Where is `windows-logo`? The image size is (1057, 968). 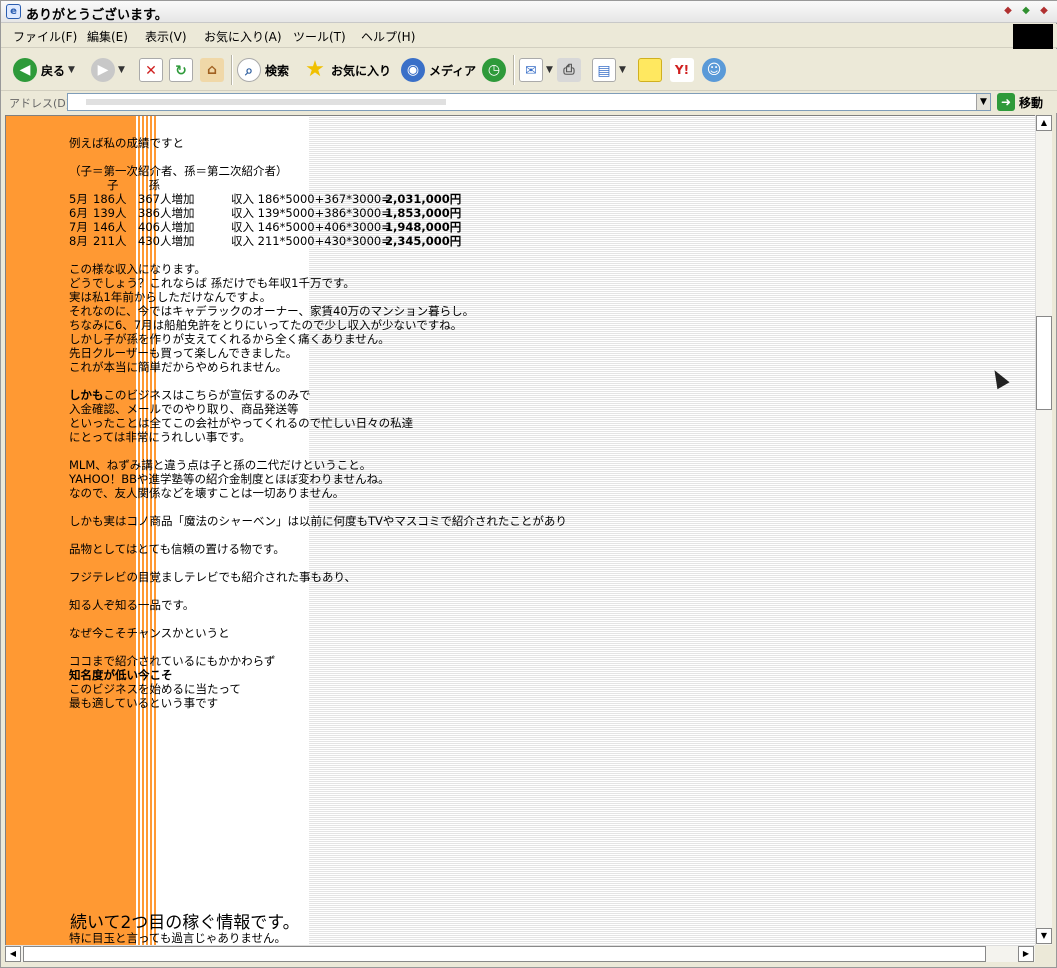 windows-logo is located at coordinates (1033, 37).